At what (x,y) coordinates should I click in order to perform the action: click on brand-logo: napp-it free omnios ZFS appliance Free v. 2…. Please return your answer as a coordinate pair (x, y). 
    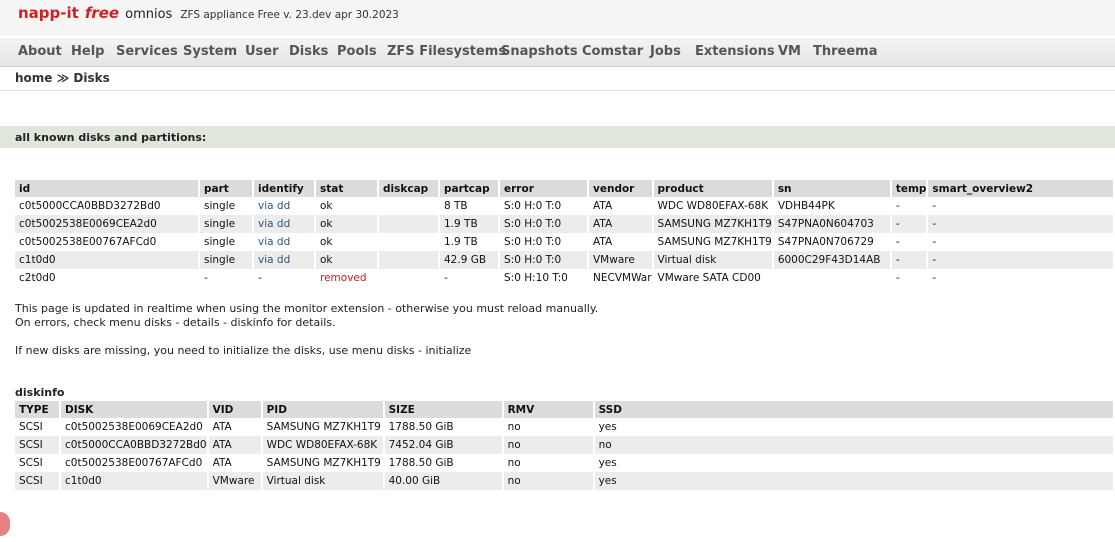
    Looking at the image, I should click on (208, 13).